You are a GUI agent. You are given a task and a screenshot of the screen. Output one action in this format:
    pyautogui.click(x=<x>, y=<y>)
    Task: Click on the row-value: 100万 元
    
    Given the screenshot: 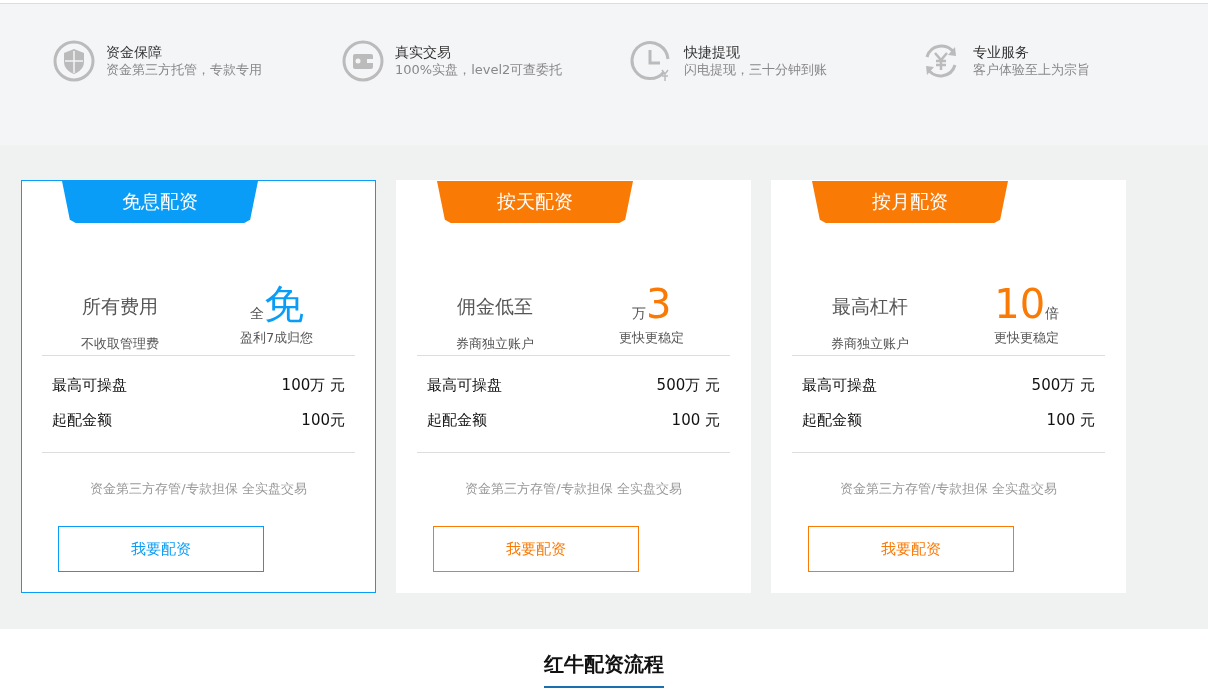 What is the action you would take?
    pyautogui.click(x=313, y=385)
    